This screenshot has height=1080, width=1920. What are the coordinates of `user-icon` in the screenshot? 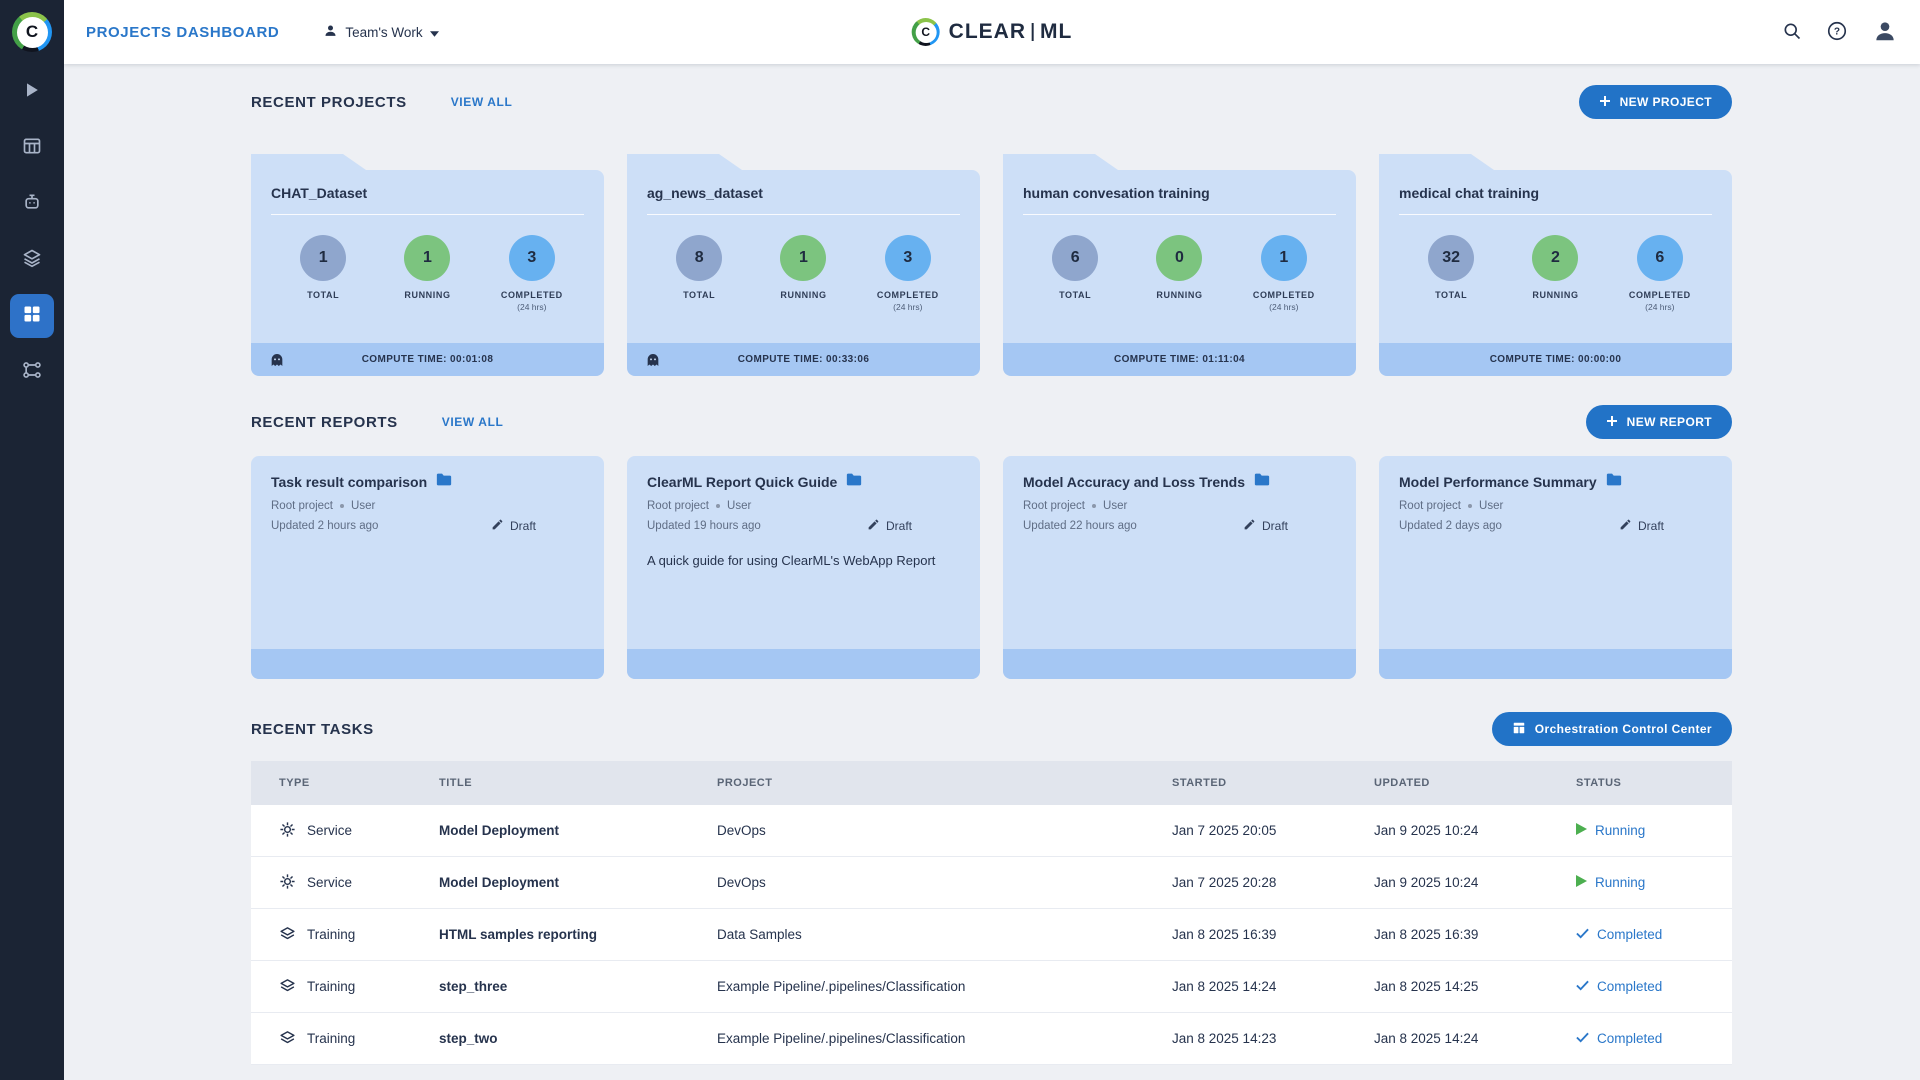 It's located at (330, 32).